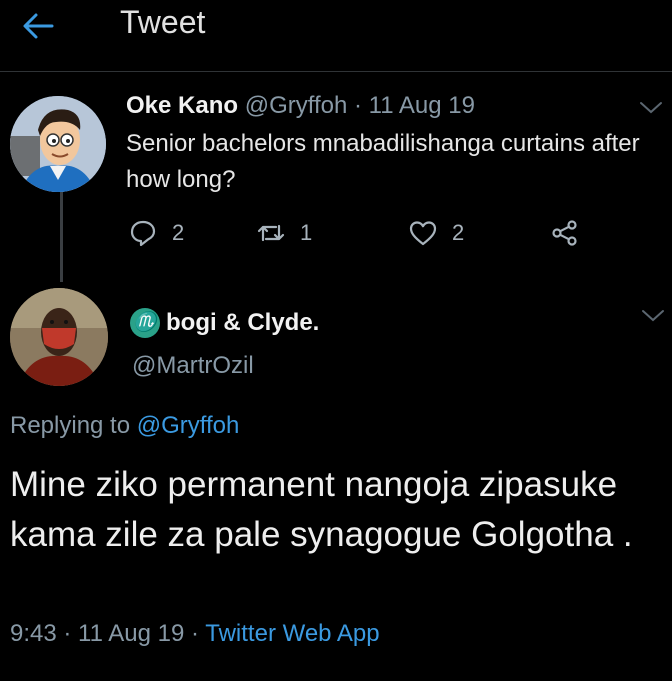 This screenshot has width=672, height=681. Describe the element at coordinates (59, 337) in the screenshot. I see `avatar-martrozil` at that location.